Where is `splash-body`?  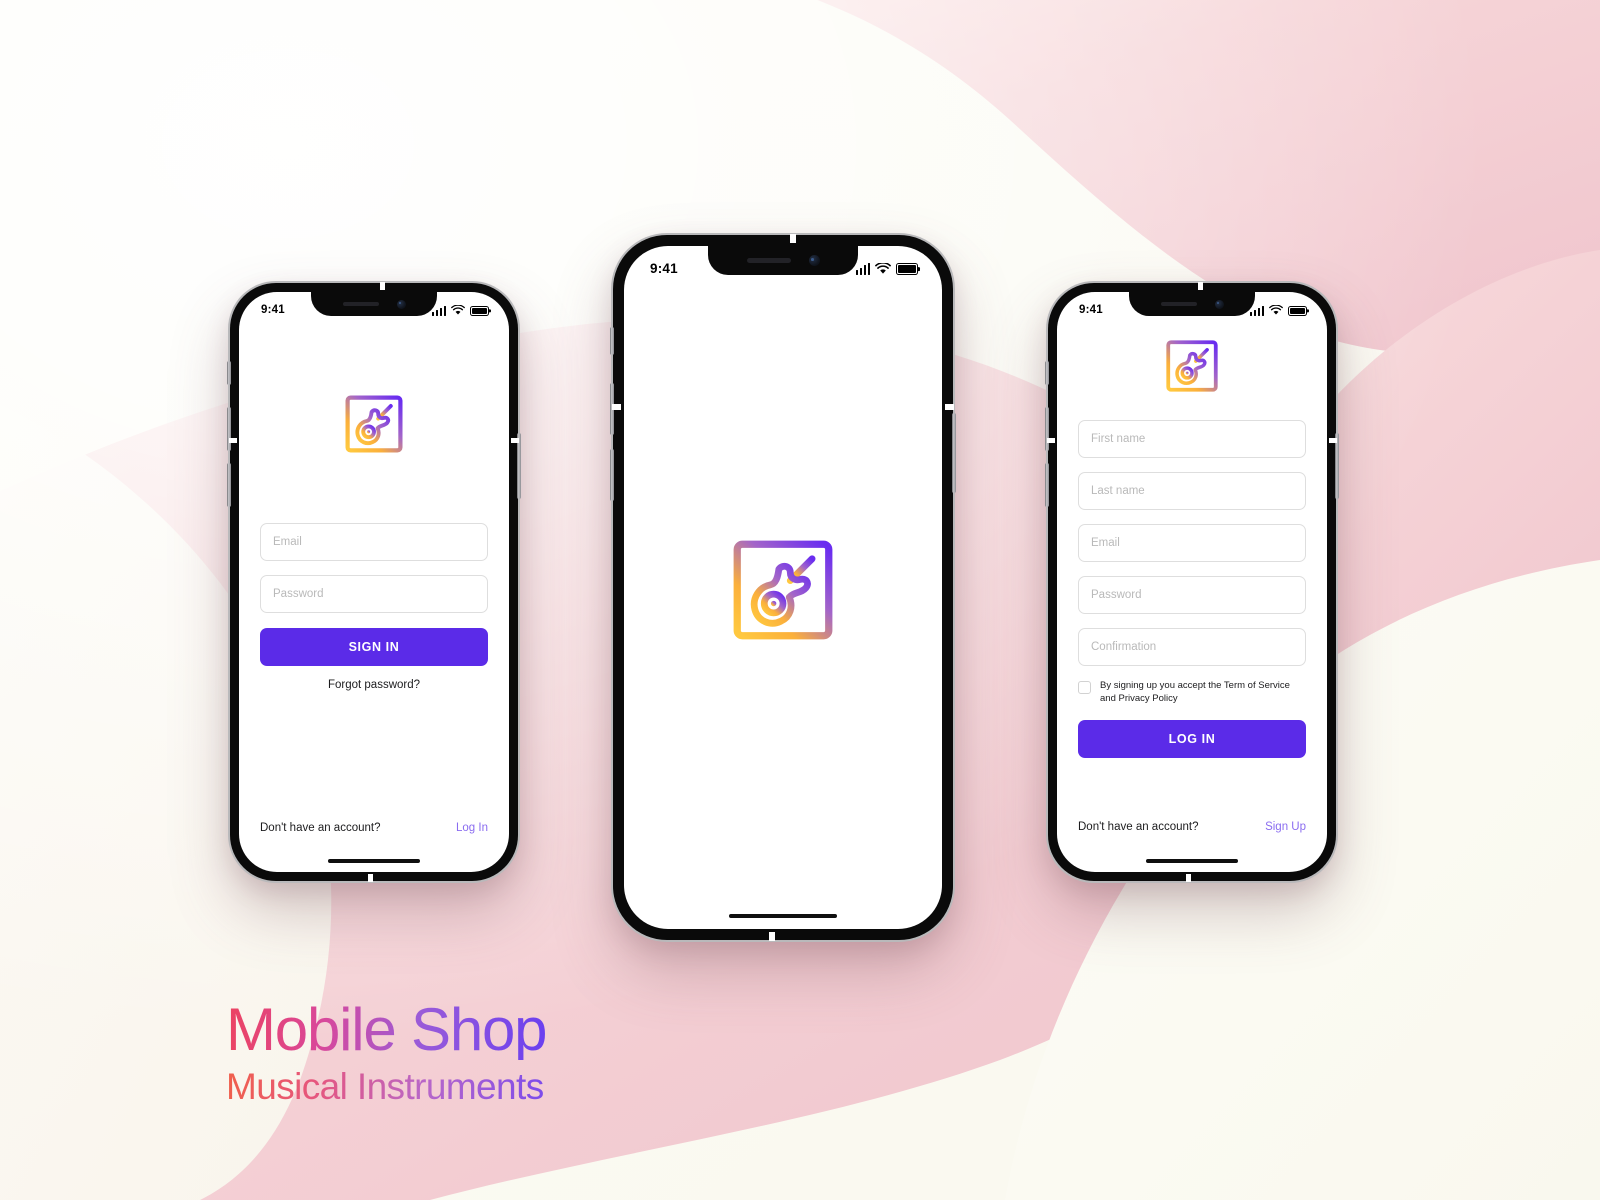 splash-body is located at coordinates (783, 602).